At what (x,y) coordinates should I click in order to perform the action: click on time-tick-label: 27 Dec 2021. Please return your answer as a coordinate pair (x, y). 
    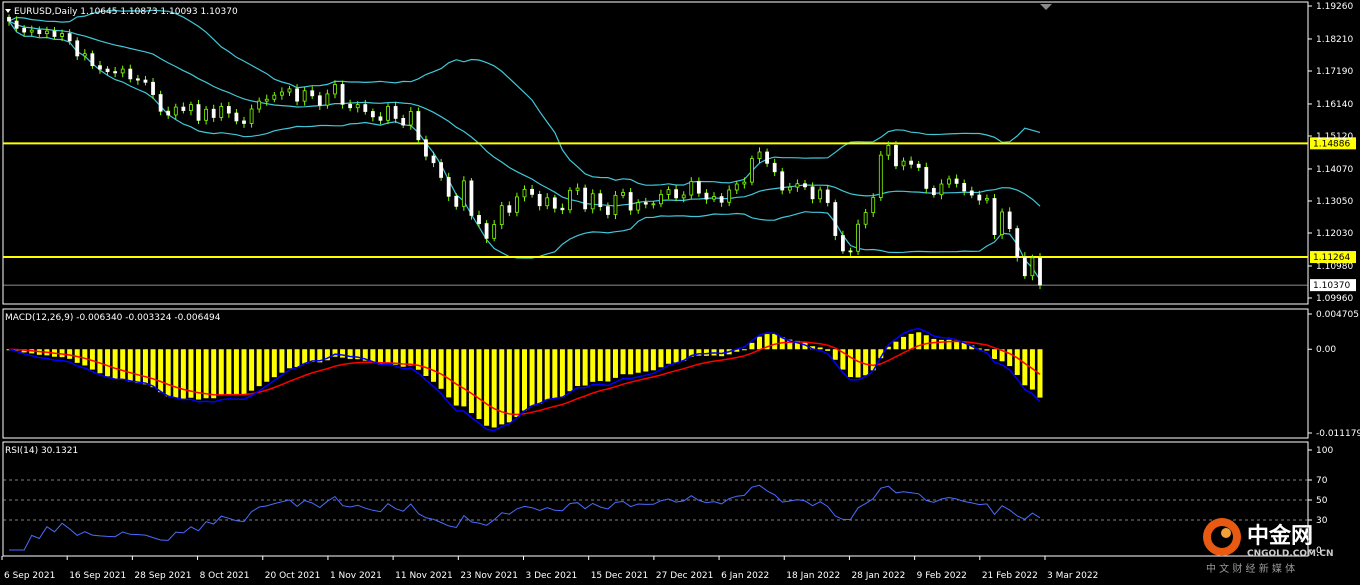
    Looking at the image, I should click on (685, 576).